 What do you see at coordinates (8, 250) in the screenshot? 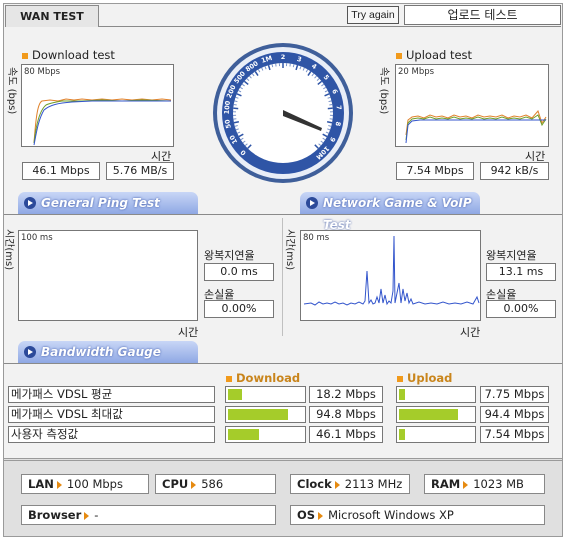
I see `ping-ylabel: 시간(ms)` at bounding box center [8, 250].